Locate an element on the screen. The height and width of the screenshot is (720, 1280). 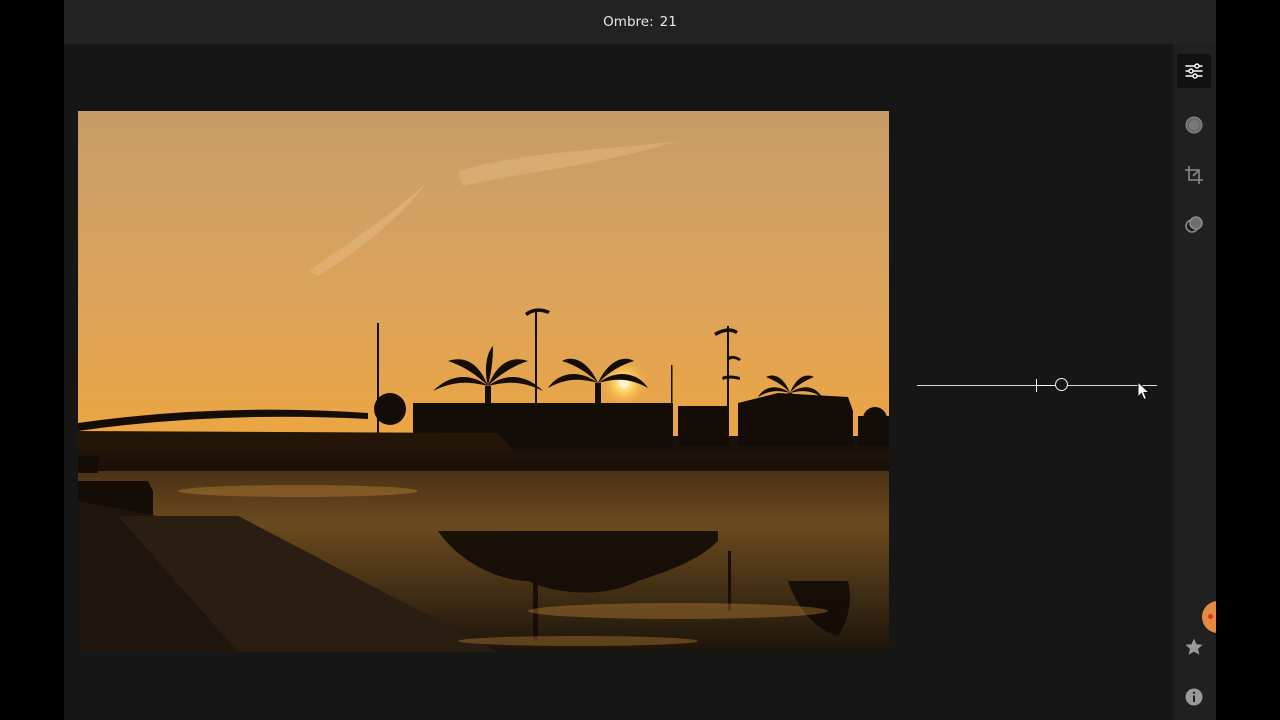
tool-filters is located at coordinates (1194, 225).